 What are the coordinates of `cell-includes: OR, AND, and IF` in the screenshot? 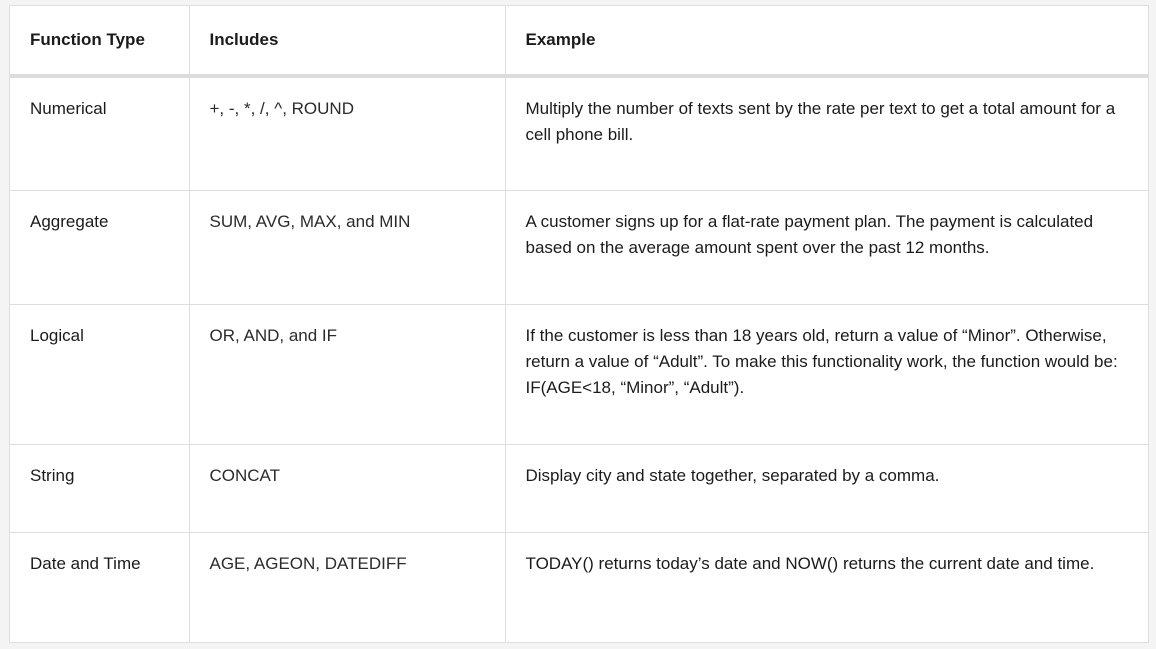 It's located at (347, 374).